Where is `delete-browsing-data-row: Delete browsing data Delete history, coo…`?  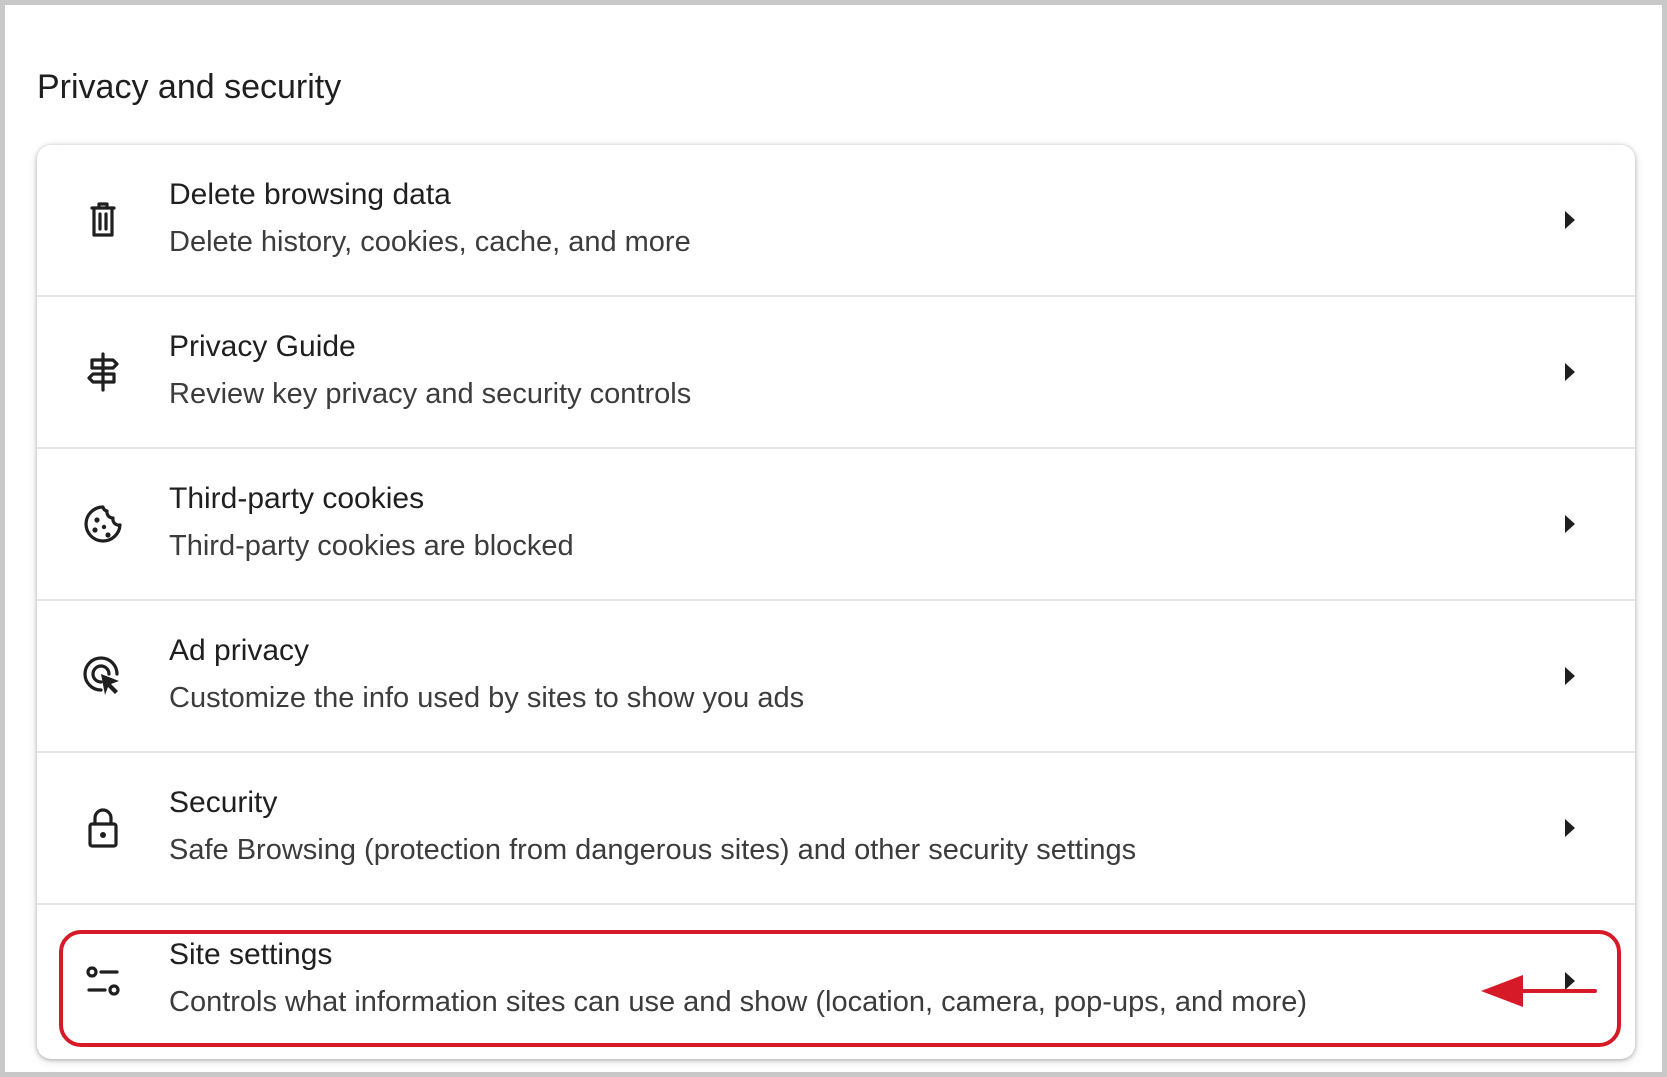
delete-browsing-data-row: Delete browsing data Delete history, coo… is located at coordinates (836, 221).